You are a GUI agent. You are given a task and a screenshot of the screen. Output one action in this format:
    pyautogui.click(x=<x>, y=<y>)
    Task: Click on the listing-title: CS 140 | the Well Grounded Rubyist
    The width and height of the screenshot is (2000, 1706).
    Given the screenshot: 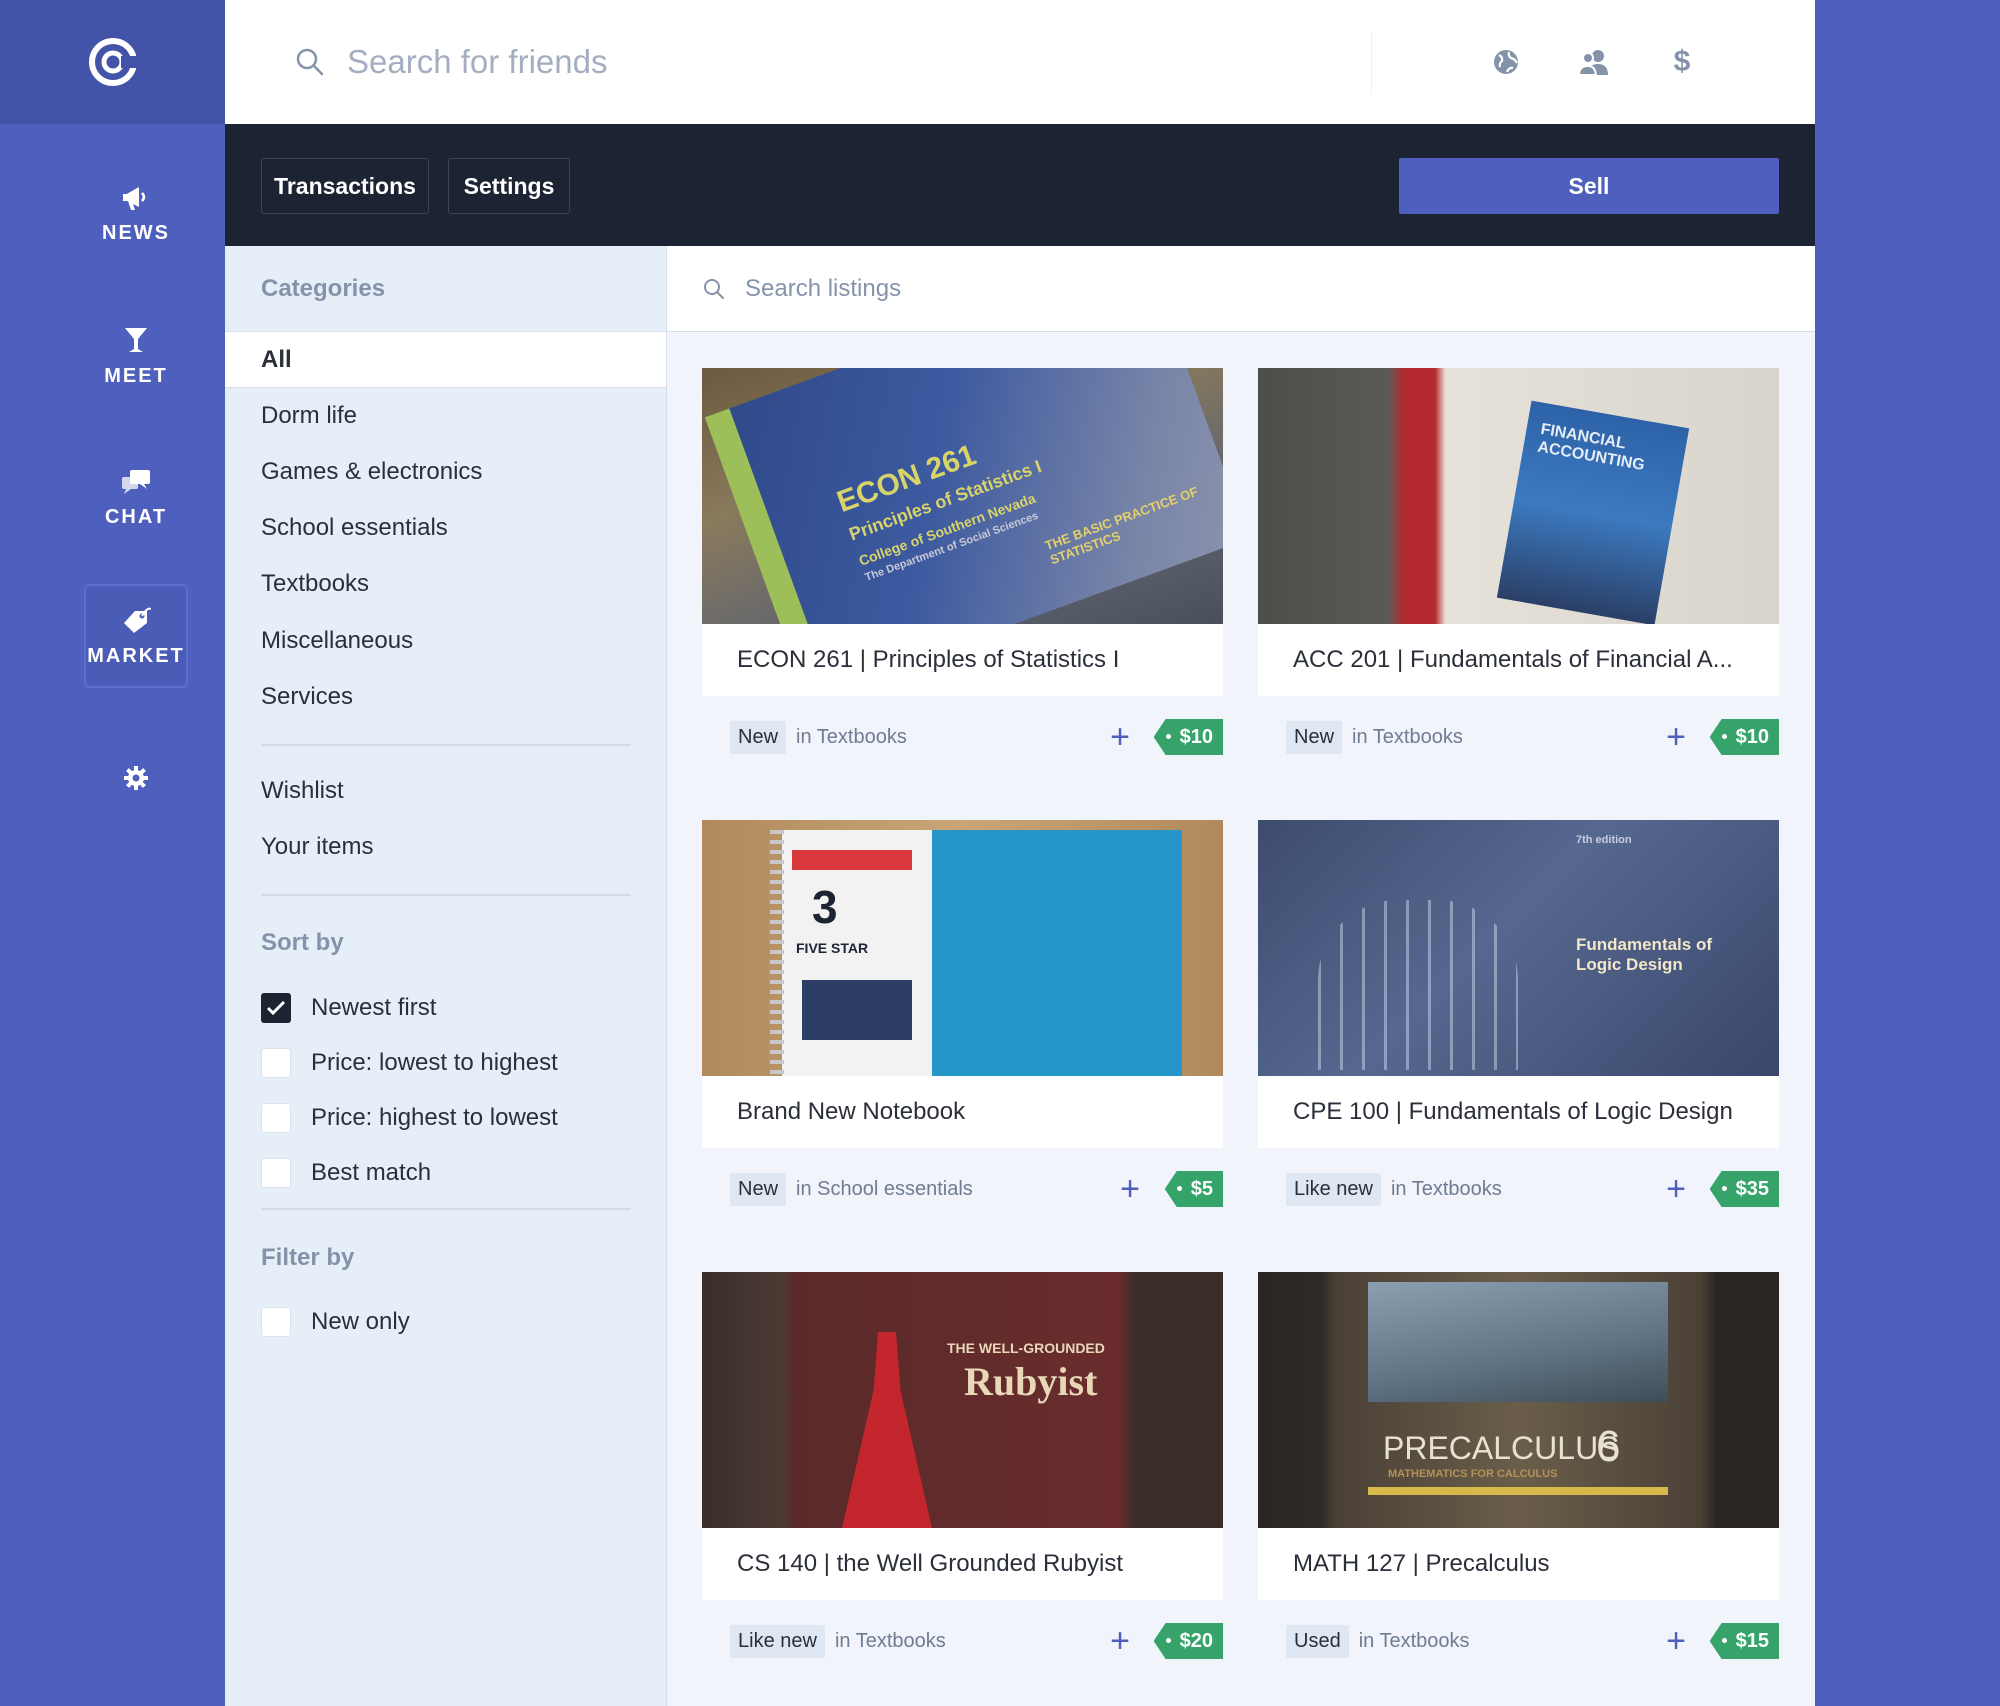 What is the action you would take?
    pyautogui.click(x=962, y=1564)
    